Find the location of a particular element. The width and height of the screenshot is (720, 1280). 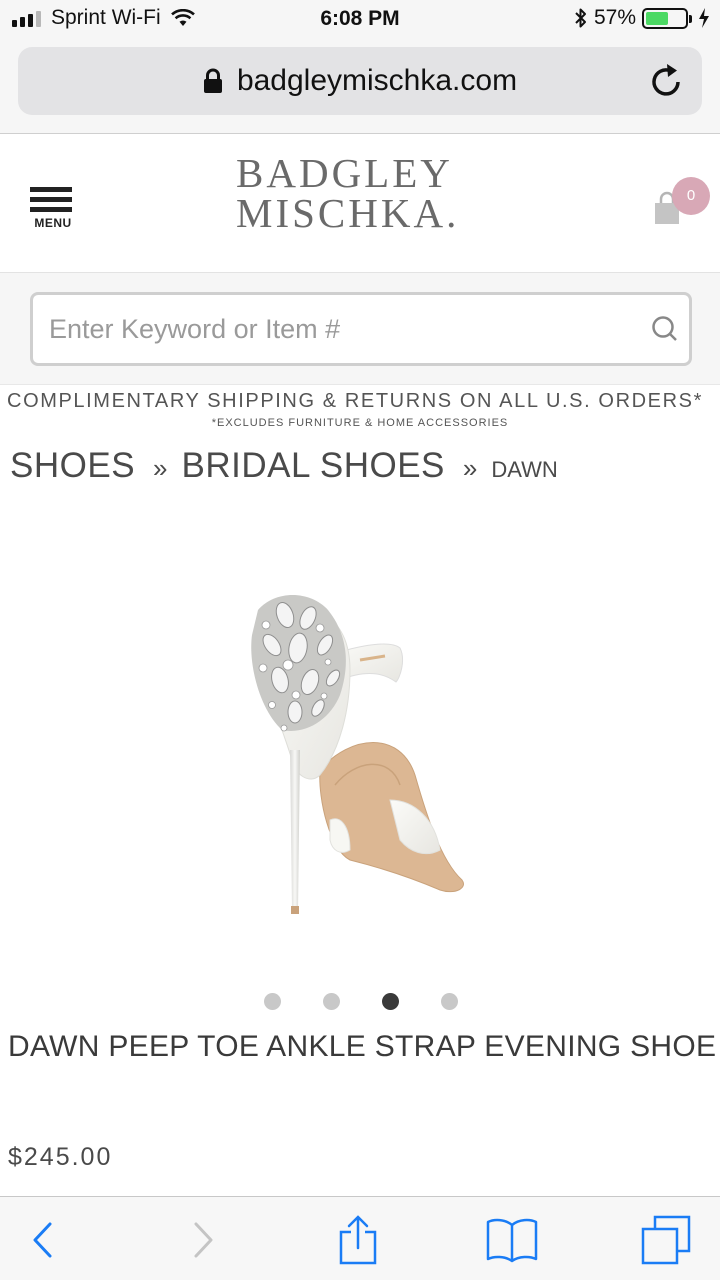

promo-sub-text: *EXCLUDES FURNITURE & HOME ACCESSORIES is located at coordinates (360, 423).